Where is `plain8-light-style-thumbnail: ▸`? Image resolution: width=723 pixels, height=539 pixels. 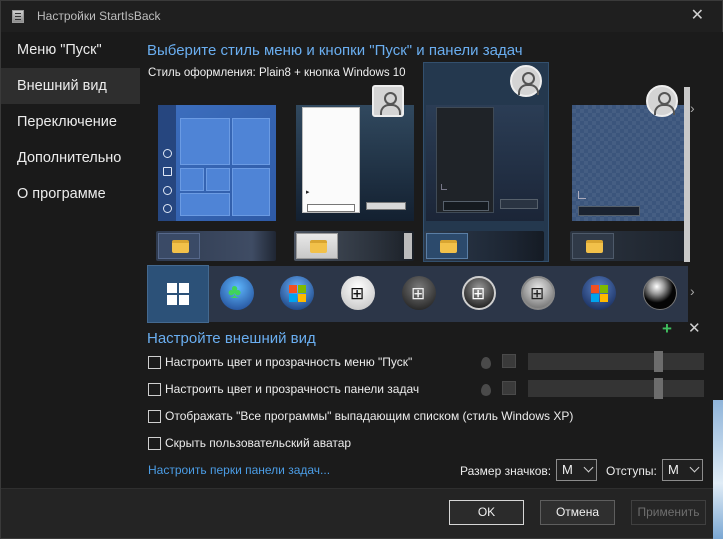 plain8-light-style-thumbnail: ▸ is located at coordinates (356, 173).